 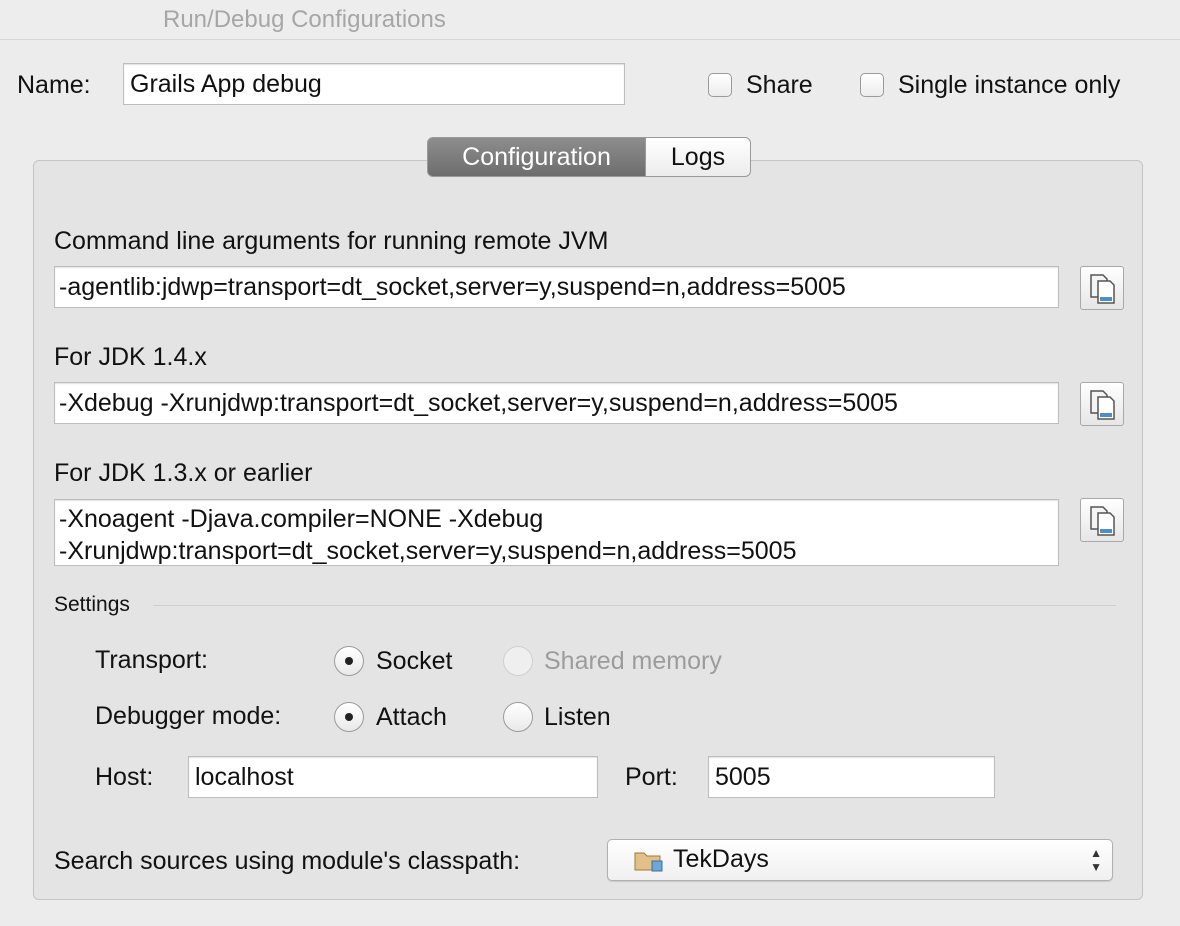 What do you see at coordinates (698, 157) in the screenshot?
I see `tab-logs: Logs` at bounding box center [698, 157].